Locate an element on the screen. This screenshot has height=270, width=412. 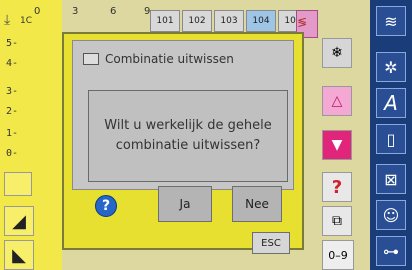
triangle-down-icon: ▼ is located at coordinates (337, 145).